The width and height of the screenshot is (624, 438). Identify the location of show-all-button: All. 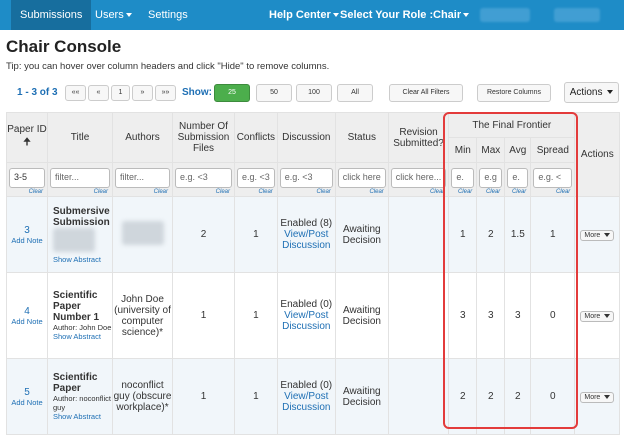
(355, 93).